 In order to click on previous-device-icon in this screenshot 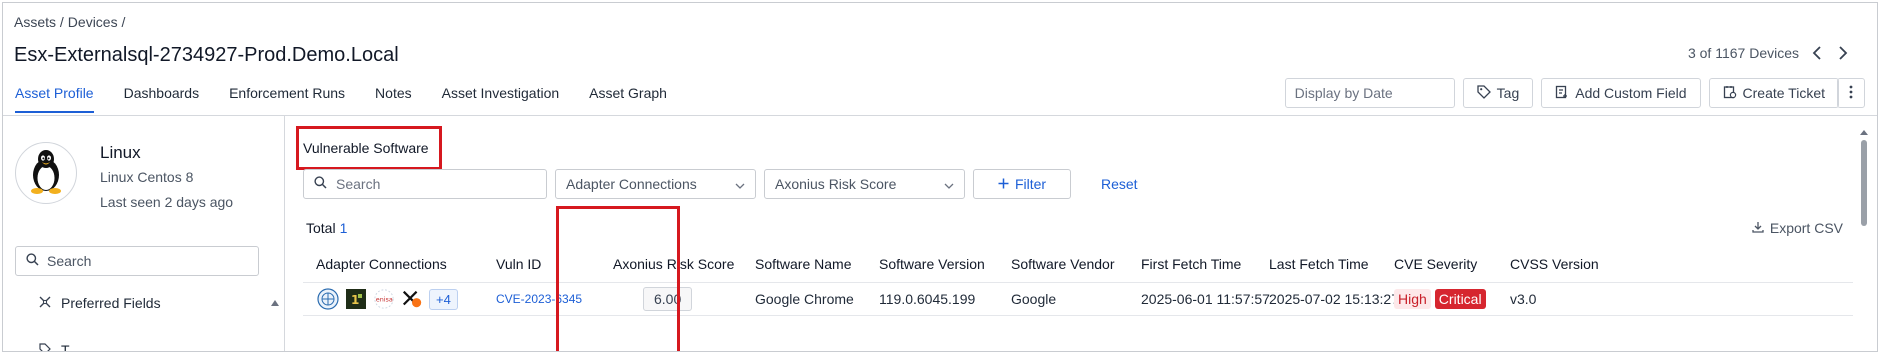, I will do `click(1817, 53)`.